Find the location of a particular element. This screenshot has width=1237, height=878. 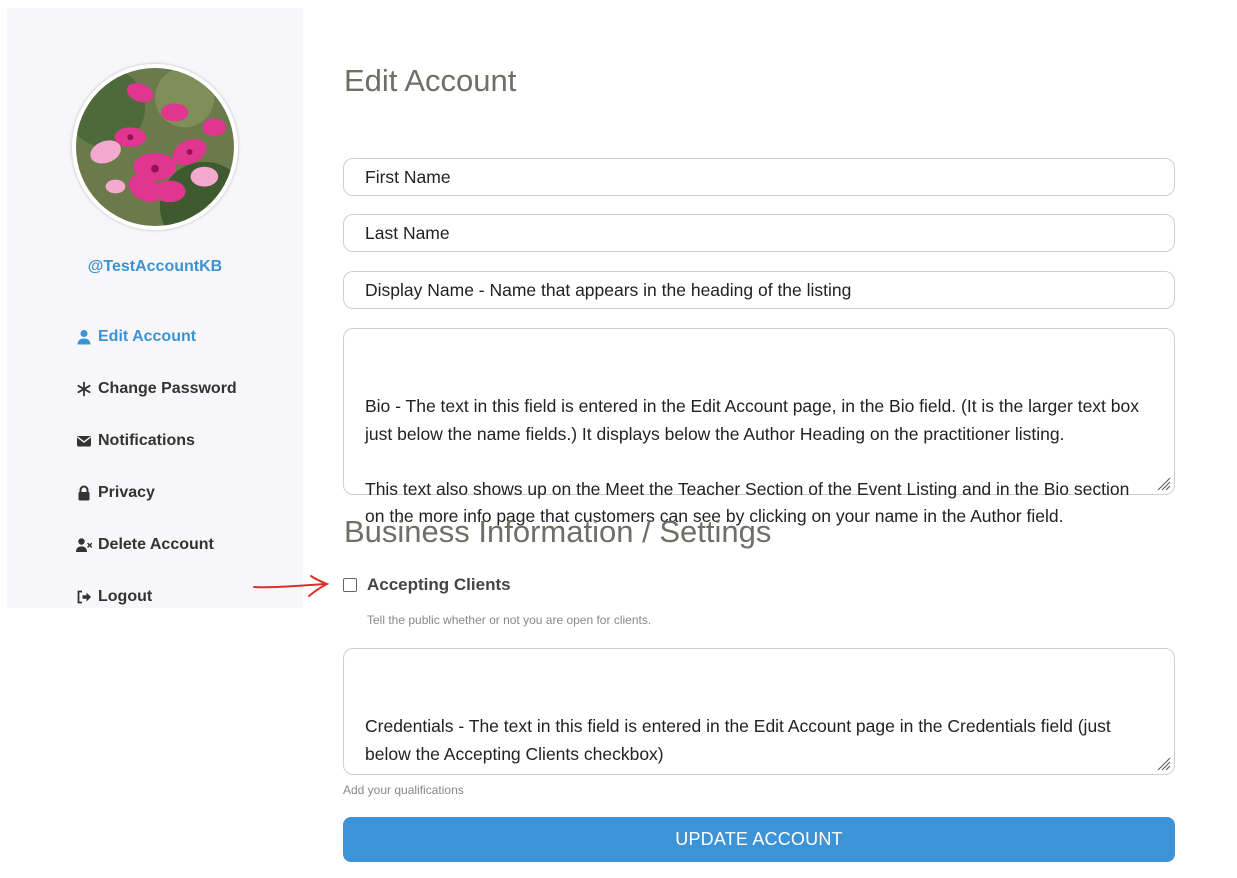

update-account-button: UPDATE ACCOUNT is located at coordinates (759, 839).